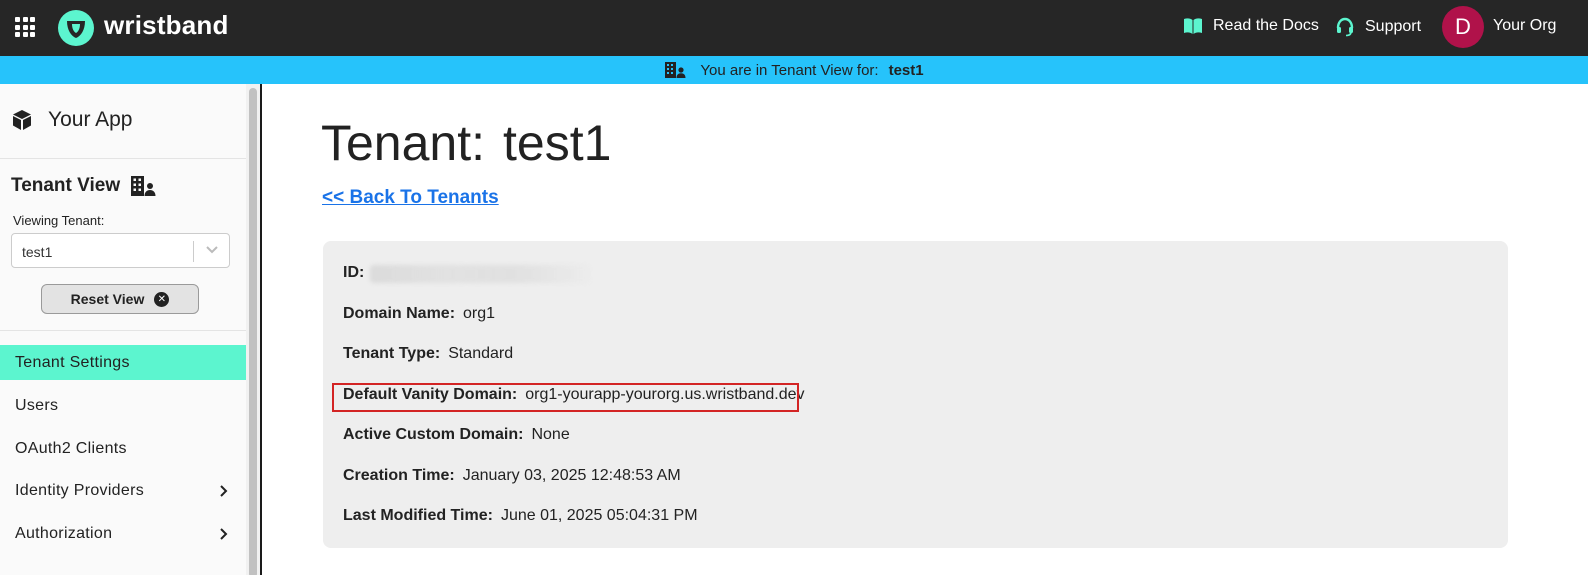  I want to click on tenant-type-field: Tenant Type: Standard, so click(428, 354).